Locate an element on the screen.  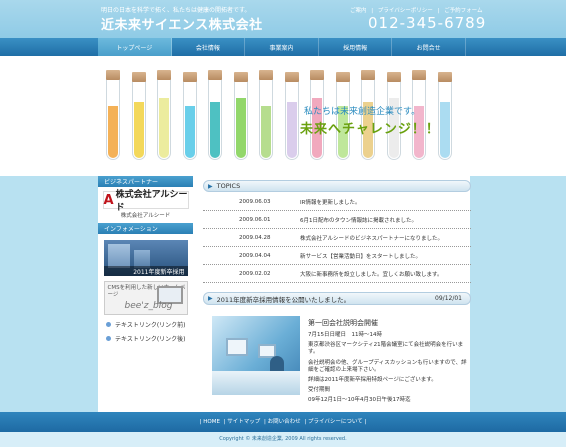
desk-shape is located at coordinates (256, 383).